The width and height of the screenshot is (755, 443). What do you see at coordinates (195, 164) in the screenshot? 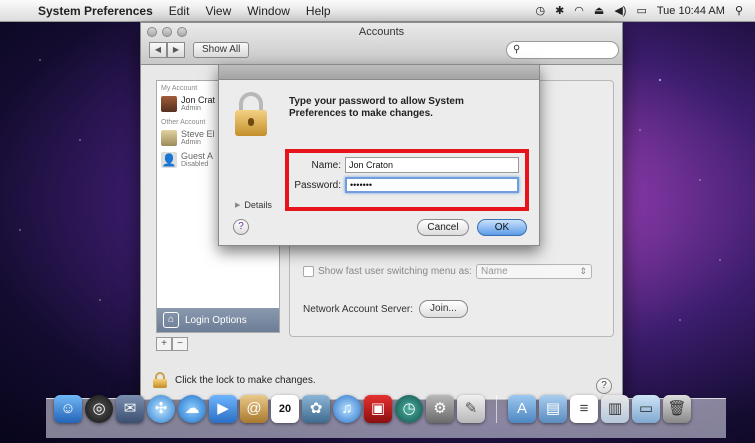
I see `account-role: Disabled` at bounding box center [195, 164].